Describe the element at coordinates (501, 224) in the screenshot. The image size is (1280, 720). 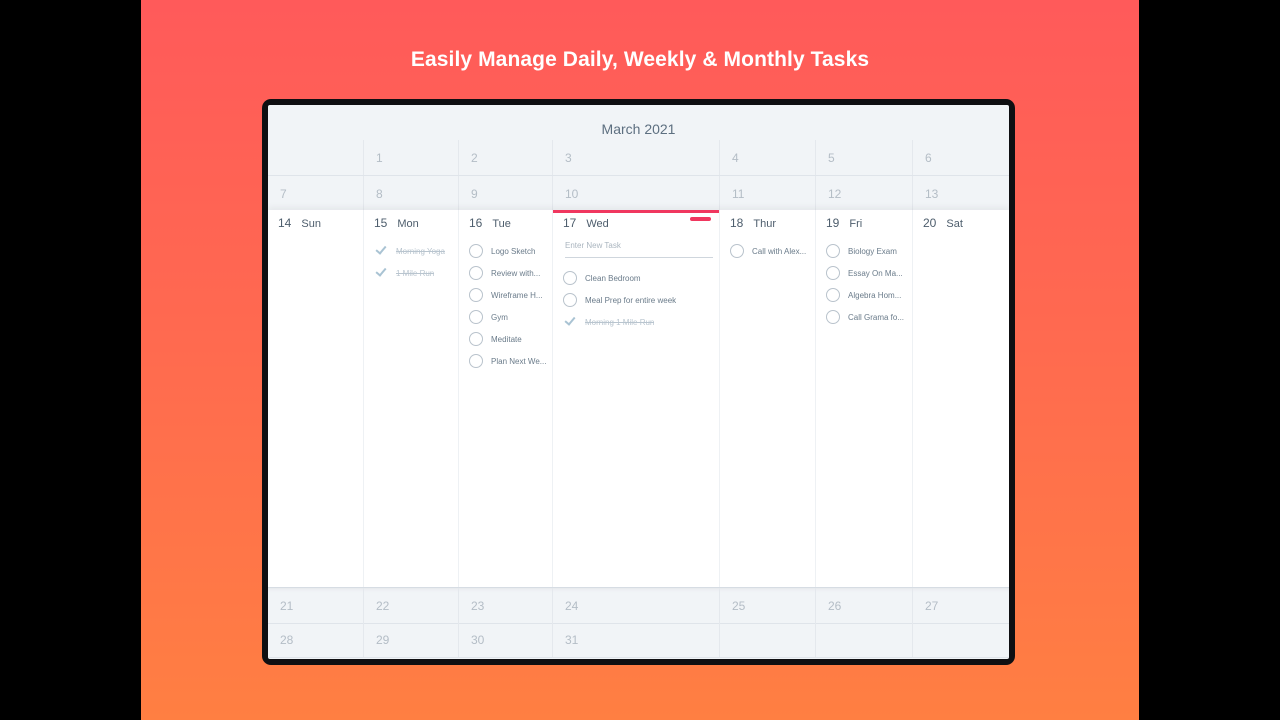
I see `day-name: Tue` at that location.